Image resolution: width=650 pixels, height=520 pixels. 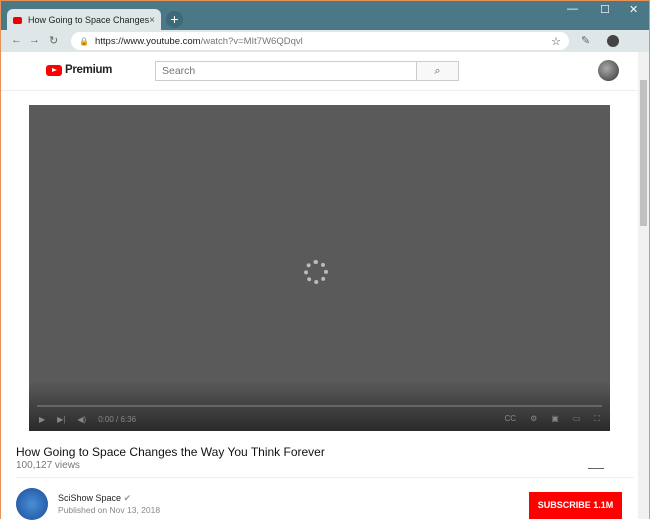 What do you see at coordinates (17, 20) in the screenshot?
I see `youtube-favicon-icon` at bounding box center [17, 20].